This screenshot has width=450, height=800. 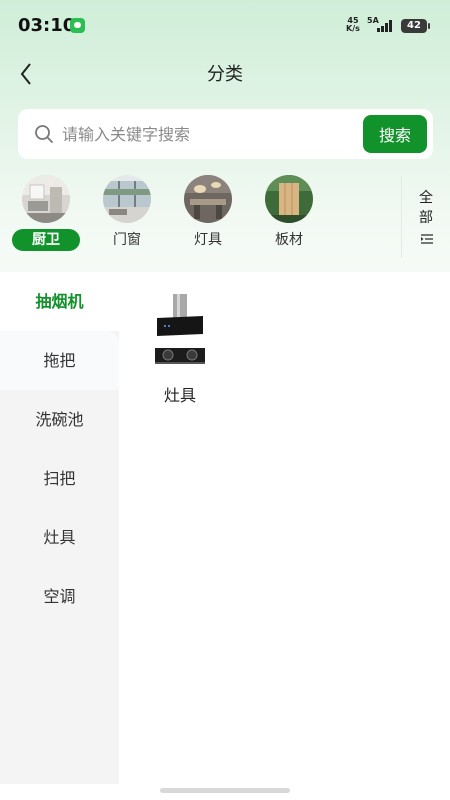 What do you see at coordinates (47, 25) in the screenshot?
I see `status-time: 03:10` at bounding box center [47, 25].